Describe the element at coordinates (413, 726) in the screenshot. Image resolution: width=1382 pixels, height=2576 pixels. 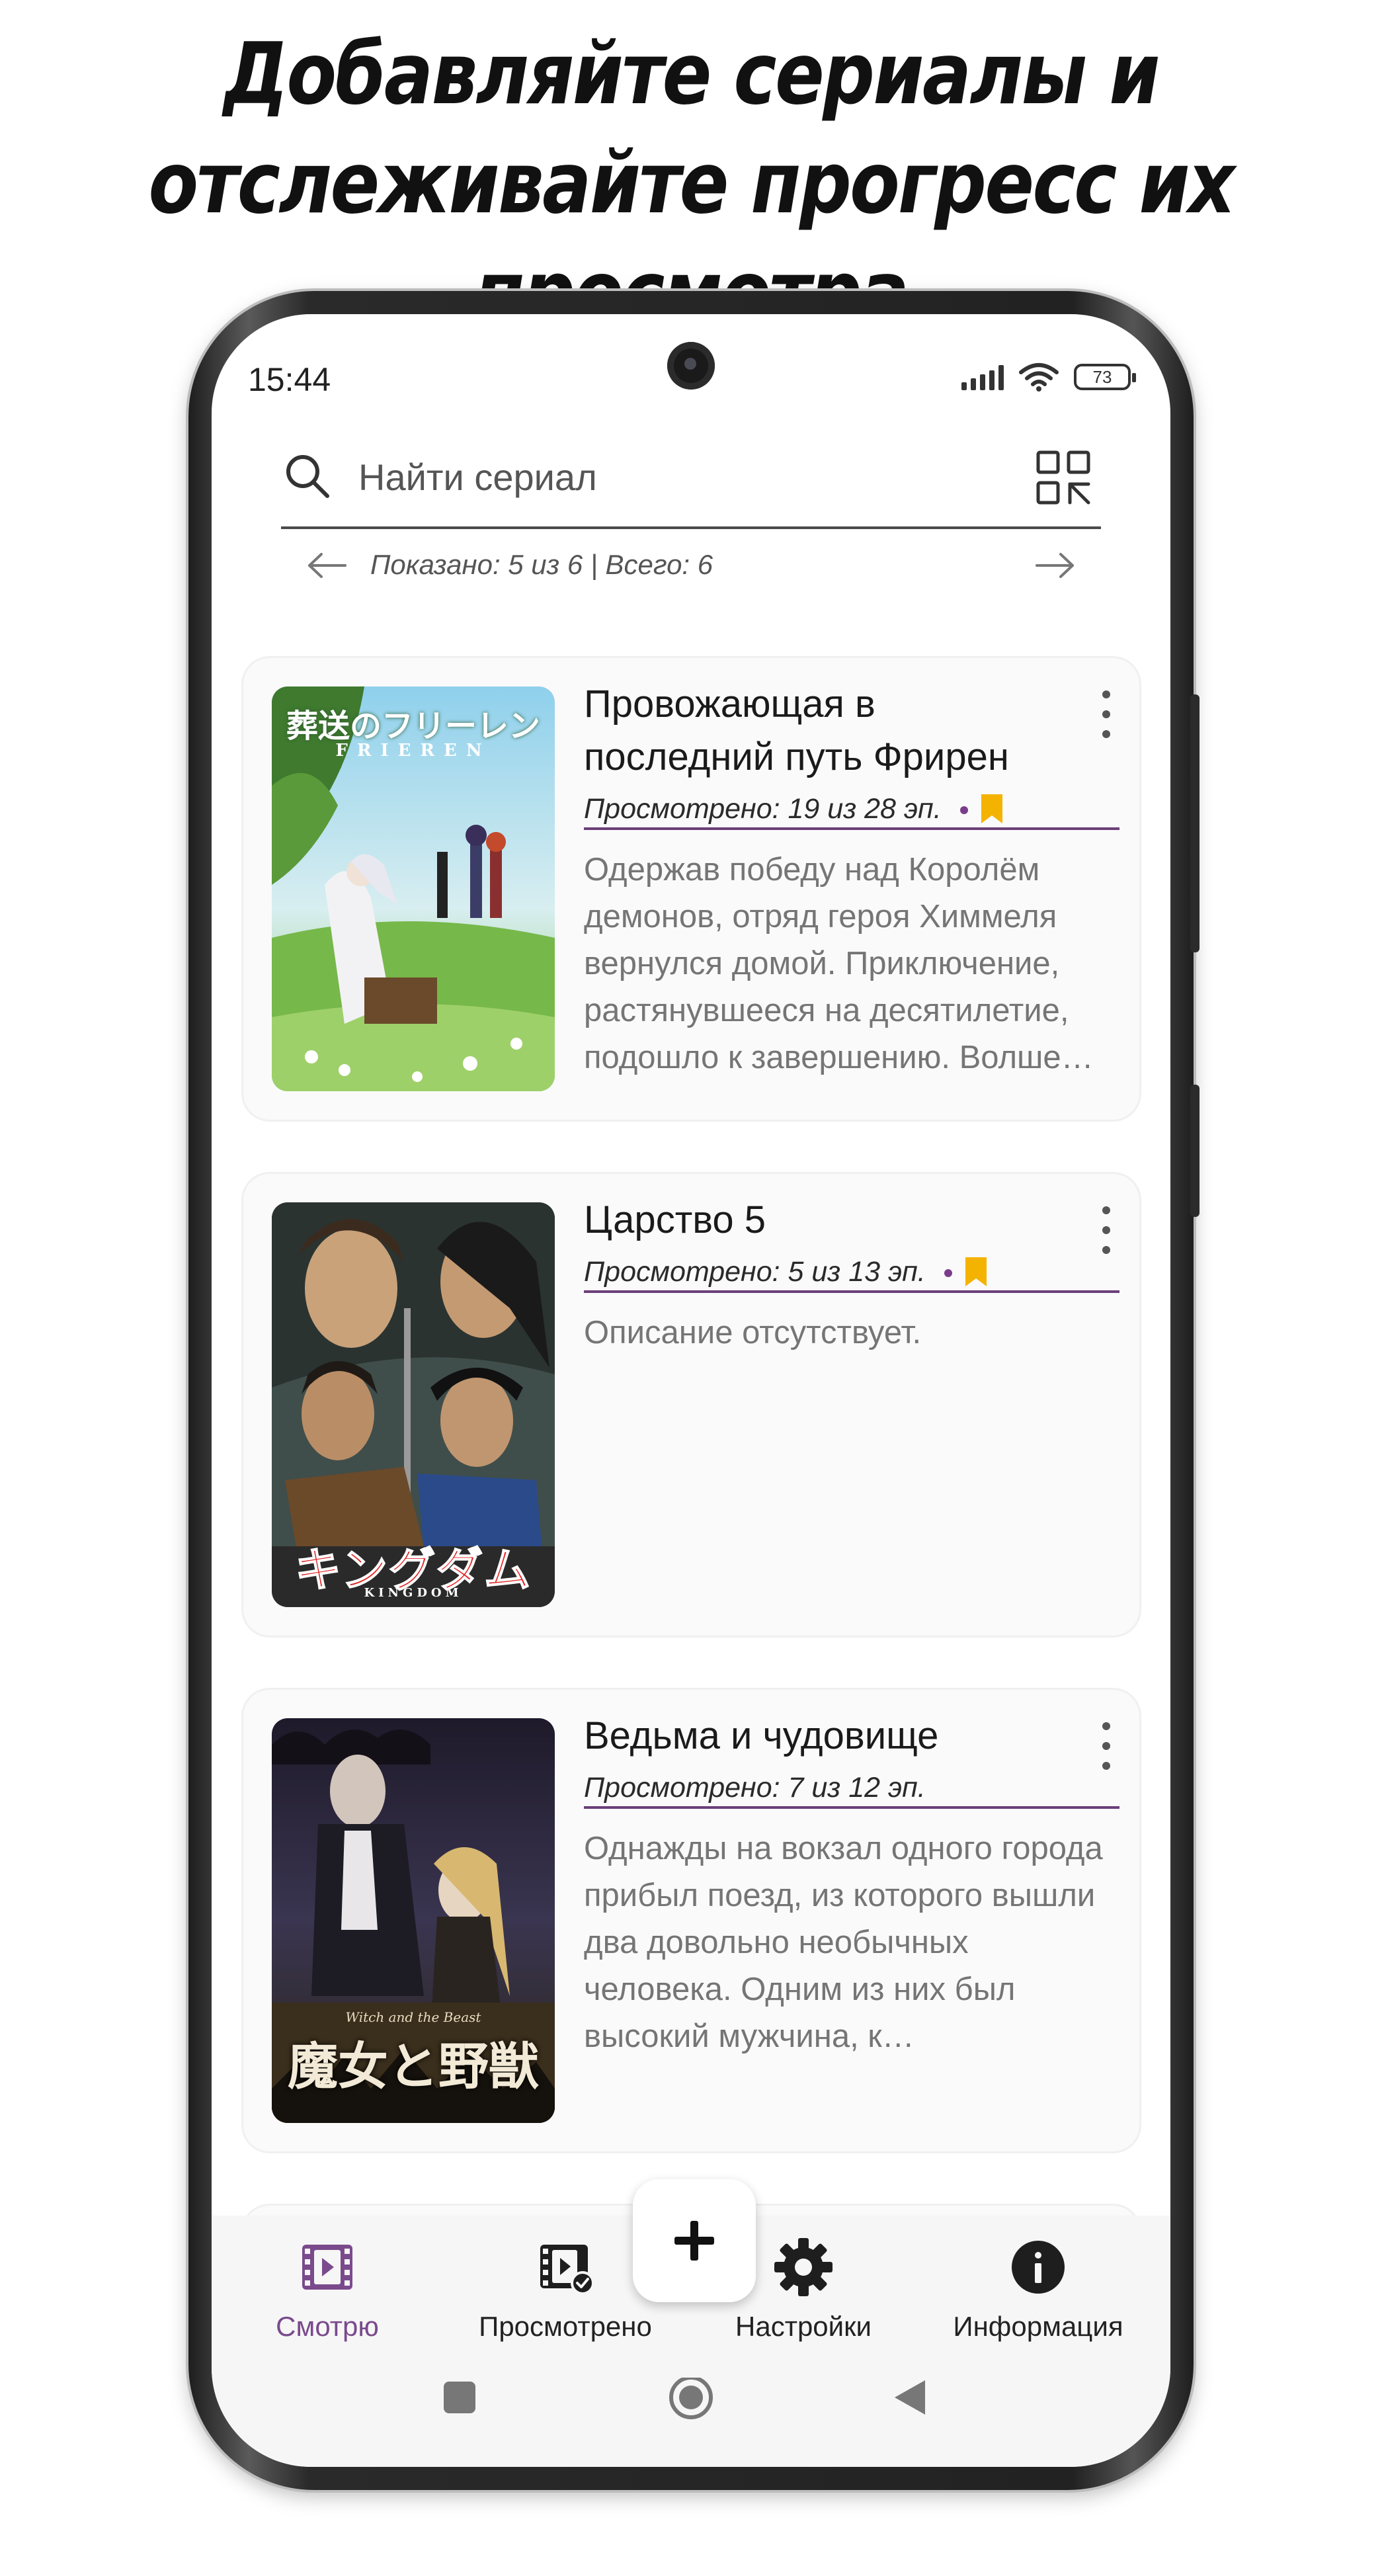
I see `poster-title-jp: 葬送のフリーレン` at that location.